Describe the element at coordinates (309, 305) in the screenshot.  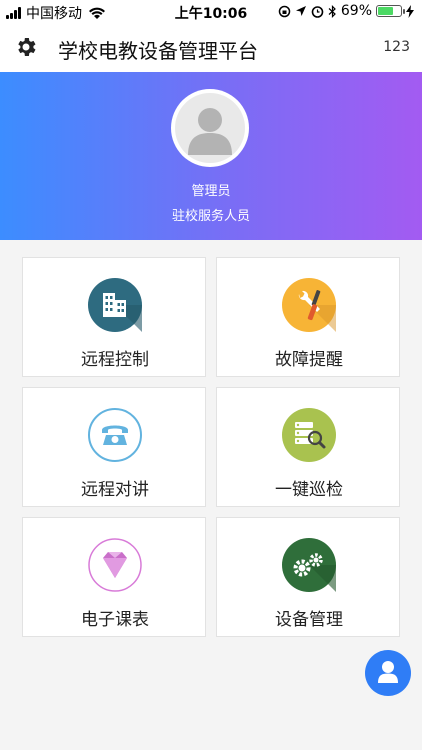
I see `tools-icon` at that location.